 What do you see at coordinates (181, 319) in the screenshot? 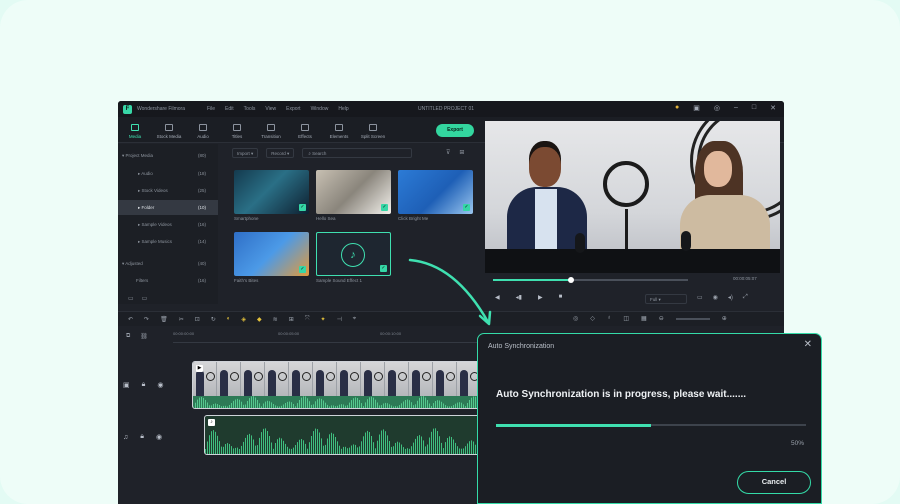
I see `cut-icon: ✂︎` at bounding box center [181, 319].